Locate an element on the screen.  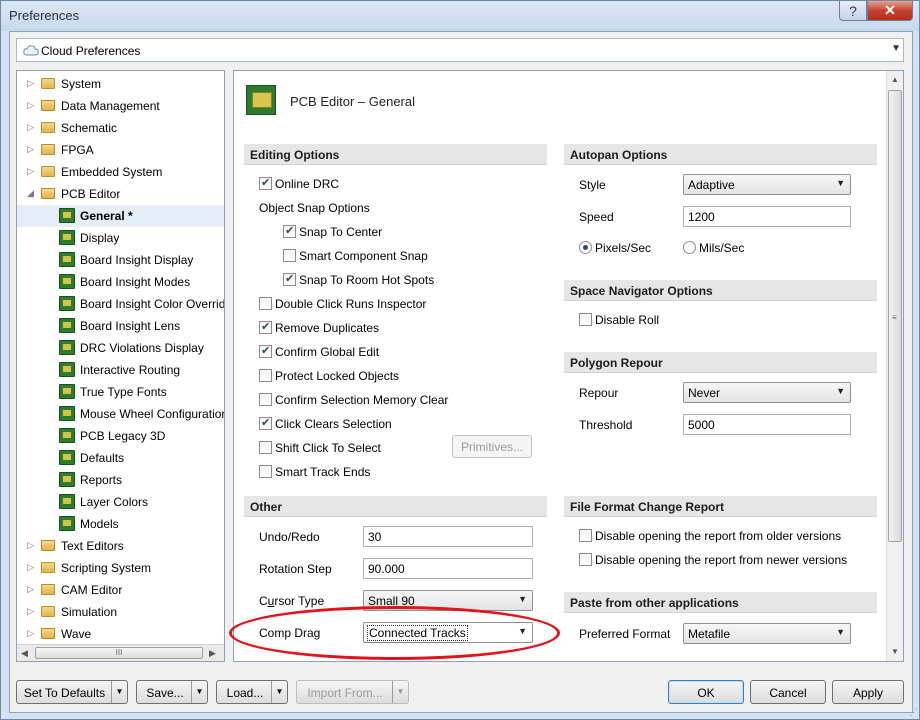
tree-item-board-insight-display: Board Insight Display is located at coordinates (120, 260).